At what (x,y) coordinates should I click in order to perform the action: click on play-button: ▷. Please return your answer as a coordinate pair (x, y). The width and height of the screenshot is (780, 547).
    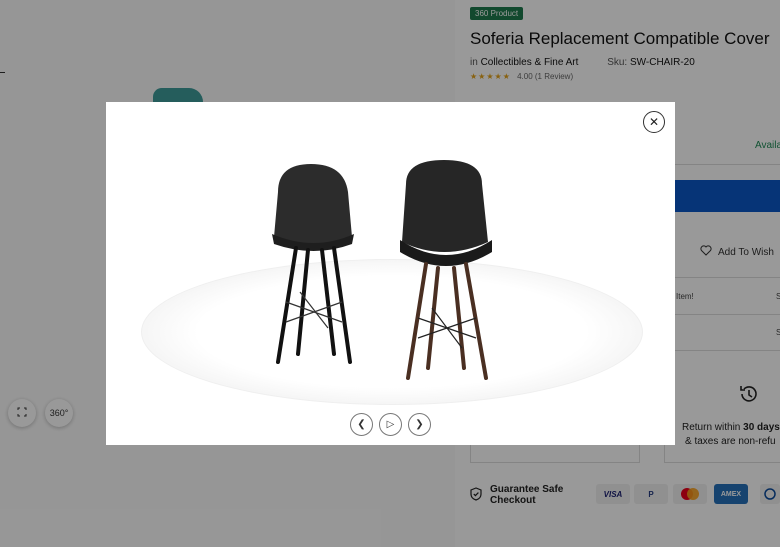
    Looking at the image, I should click on (390, 424).